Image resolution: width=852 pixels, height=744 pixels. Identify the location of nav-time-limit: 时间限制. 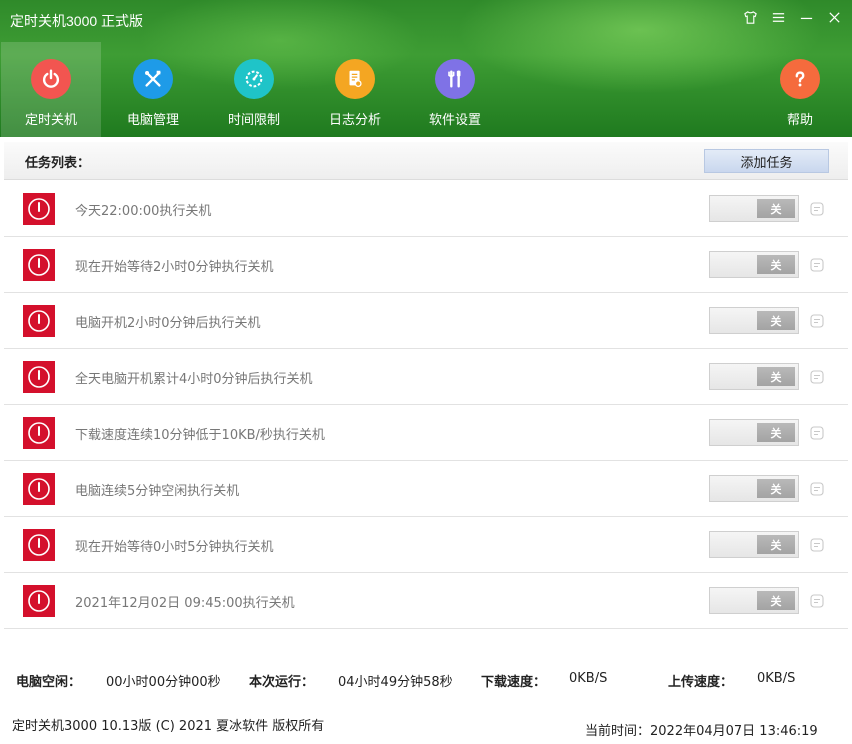
(254, 89).